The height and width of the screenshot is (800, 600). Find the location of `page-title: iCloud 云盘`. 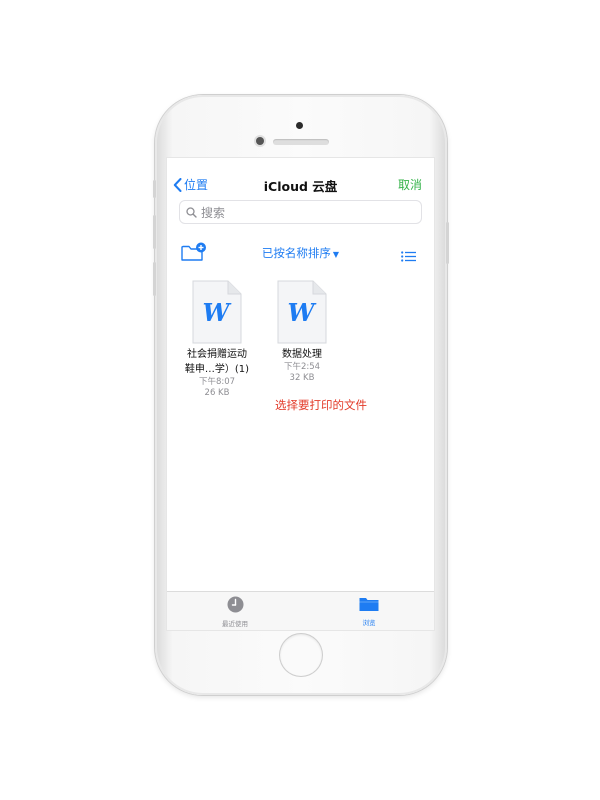

page-title: iCloud 云盘 is located at coordinates (300, 186).